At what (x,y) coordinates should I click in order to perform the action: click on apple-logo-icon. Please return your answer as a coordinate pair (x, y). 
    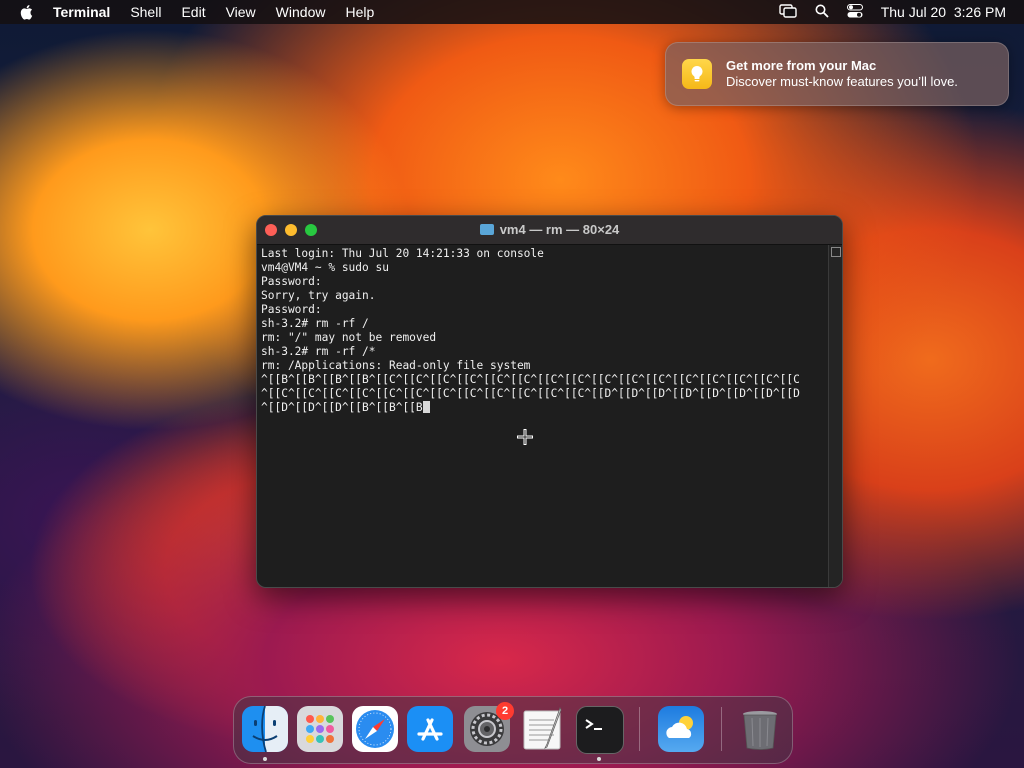
    Looking at the image, I should click on (27, 12).